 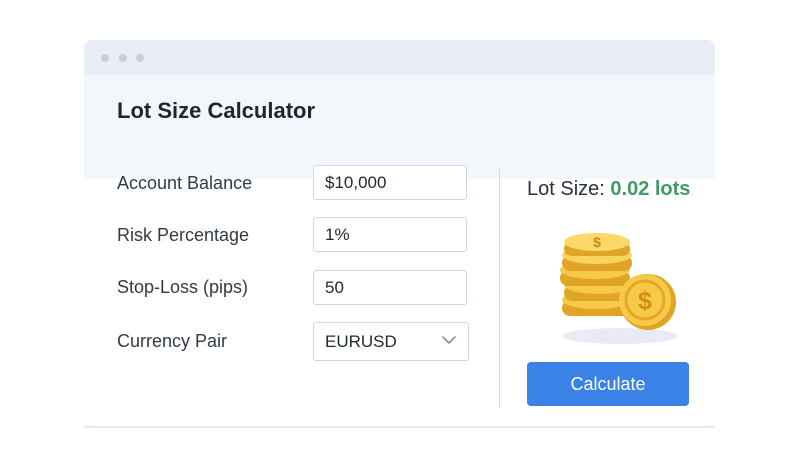 What do you see at coordinates (390, 182) in the screenshot?
I see `account-balance-input` at bounding box center [390, 182].